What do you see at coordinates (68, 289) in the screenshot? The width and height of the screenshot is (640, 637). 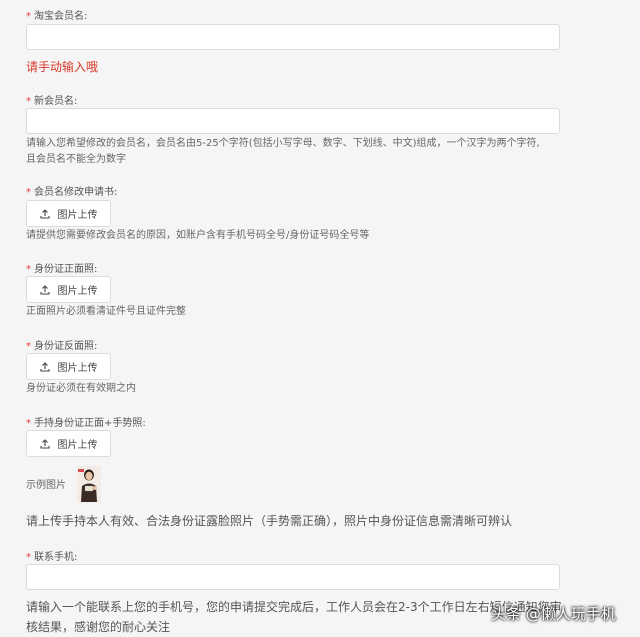 I see `id-front-upload-button: 图片上传` at bounding box center [68, 289].